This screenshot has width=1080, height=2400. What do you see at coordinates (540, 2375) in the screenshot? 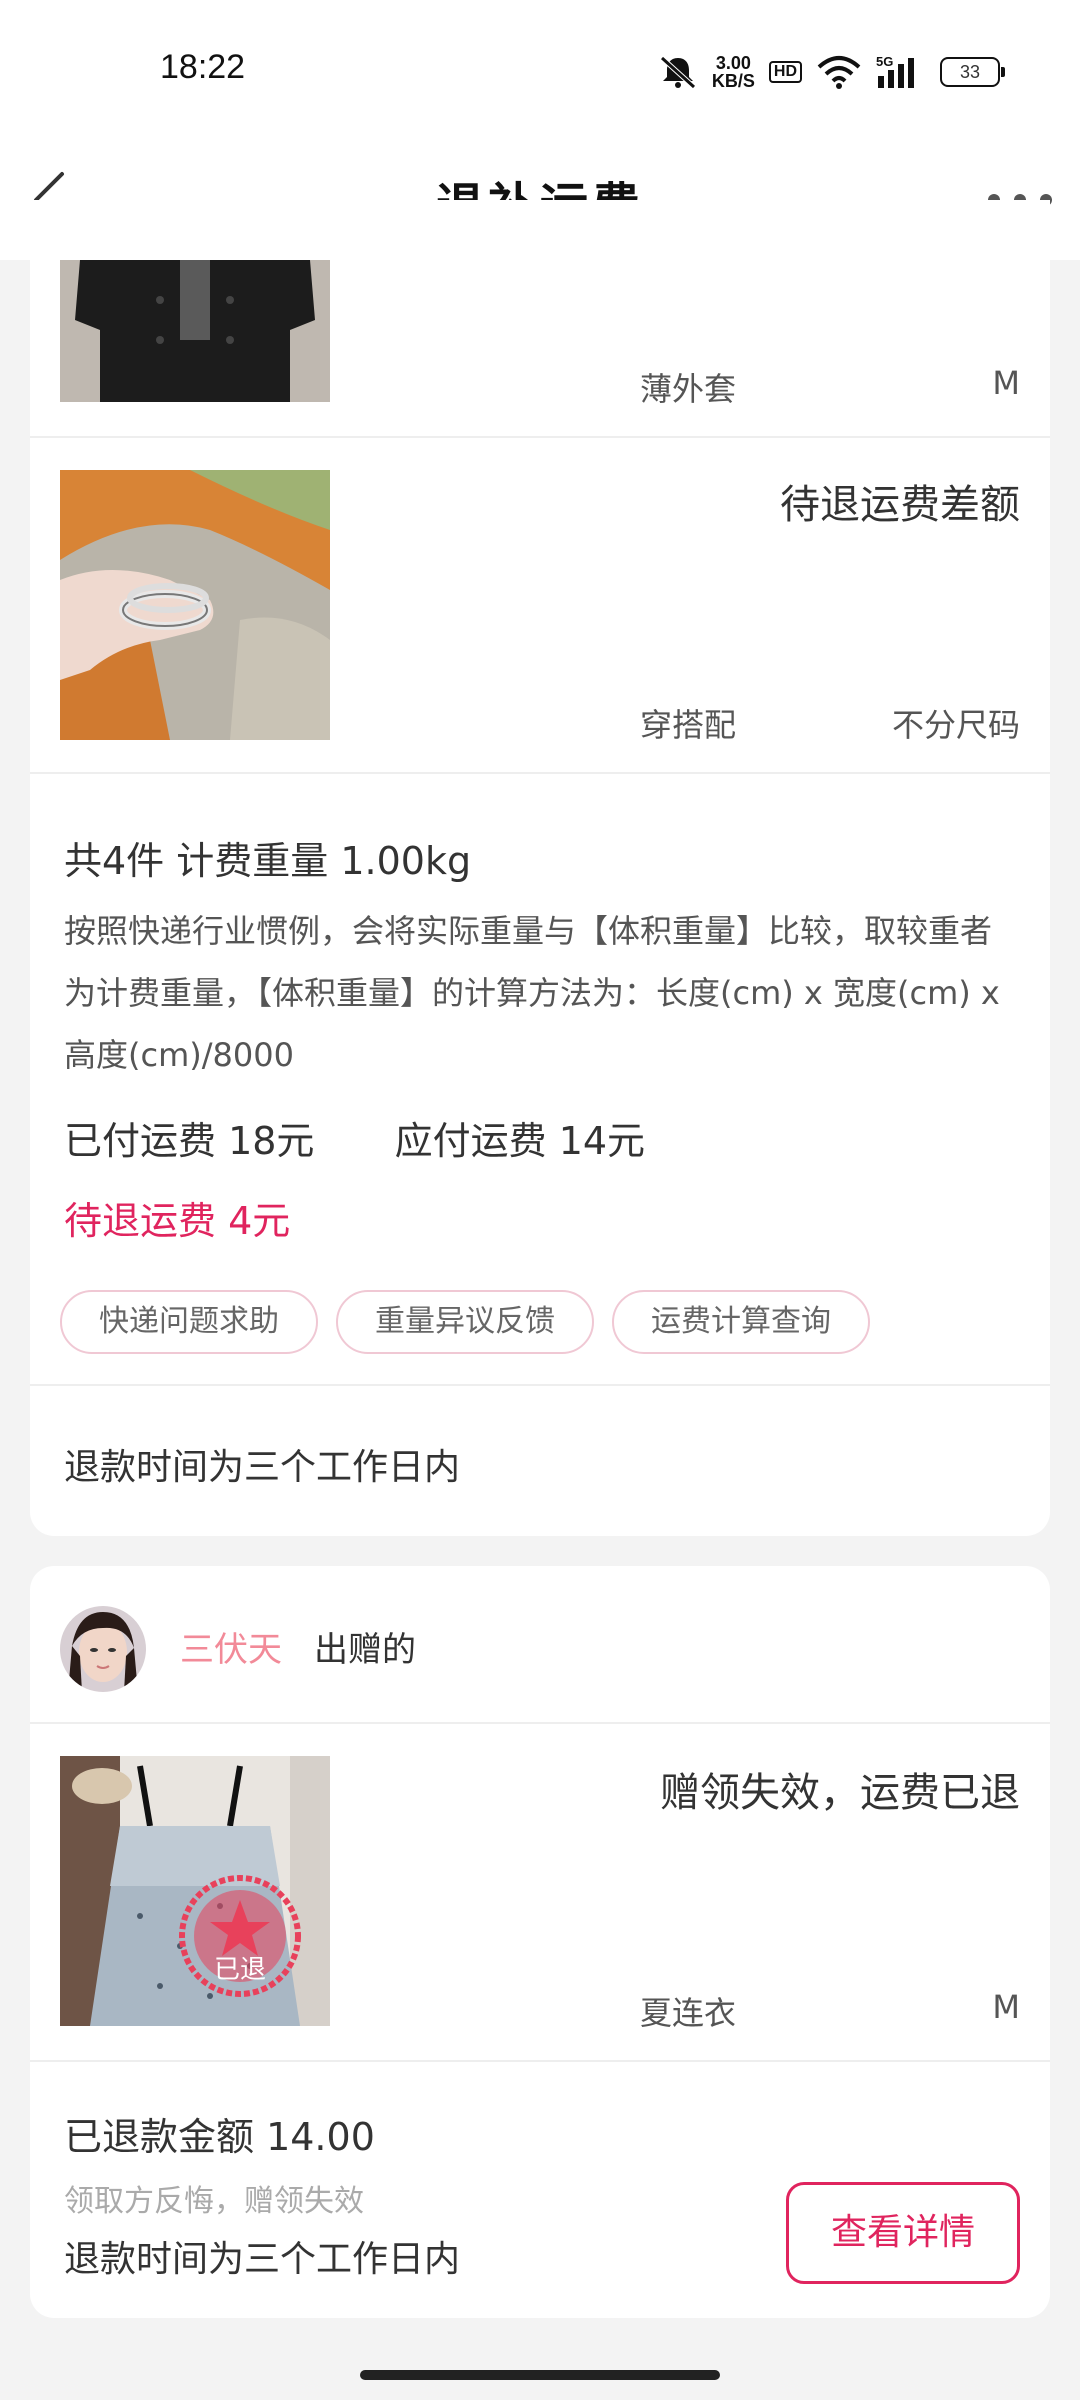
I see `home-indicator` at bounding box center [540, 2375].